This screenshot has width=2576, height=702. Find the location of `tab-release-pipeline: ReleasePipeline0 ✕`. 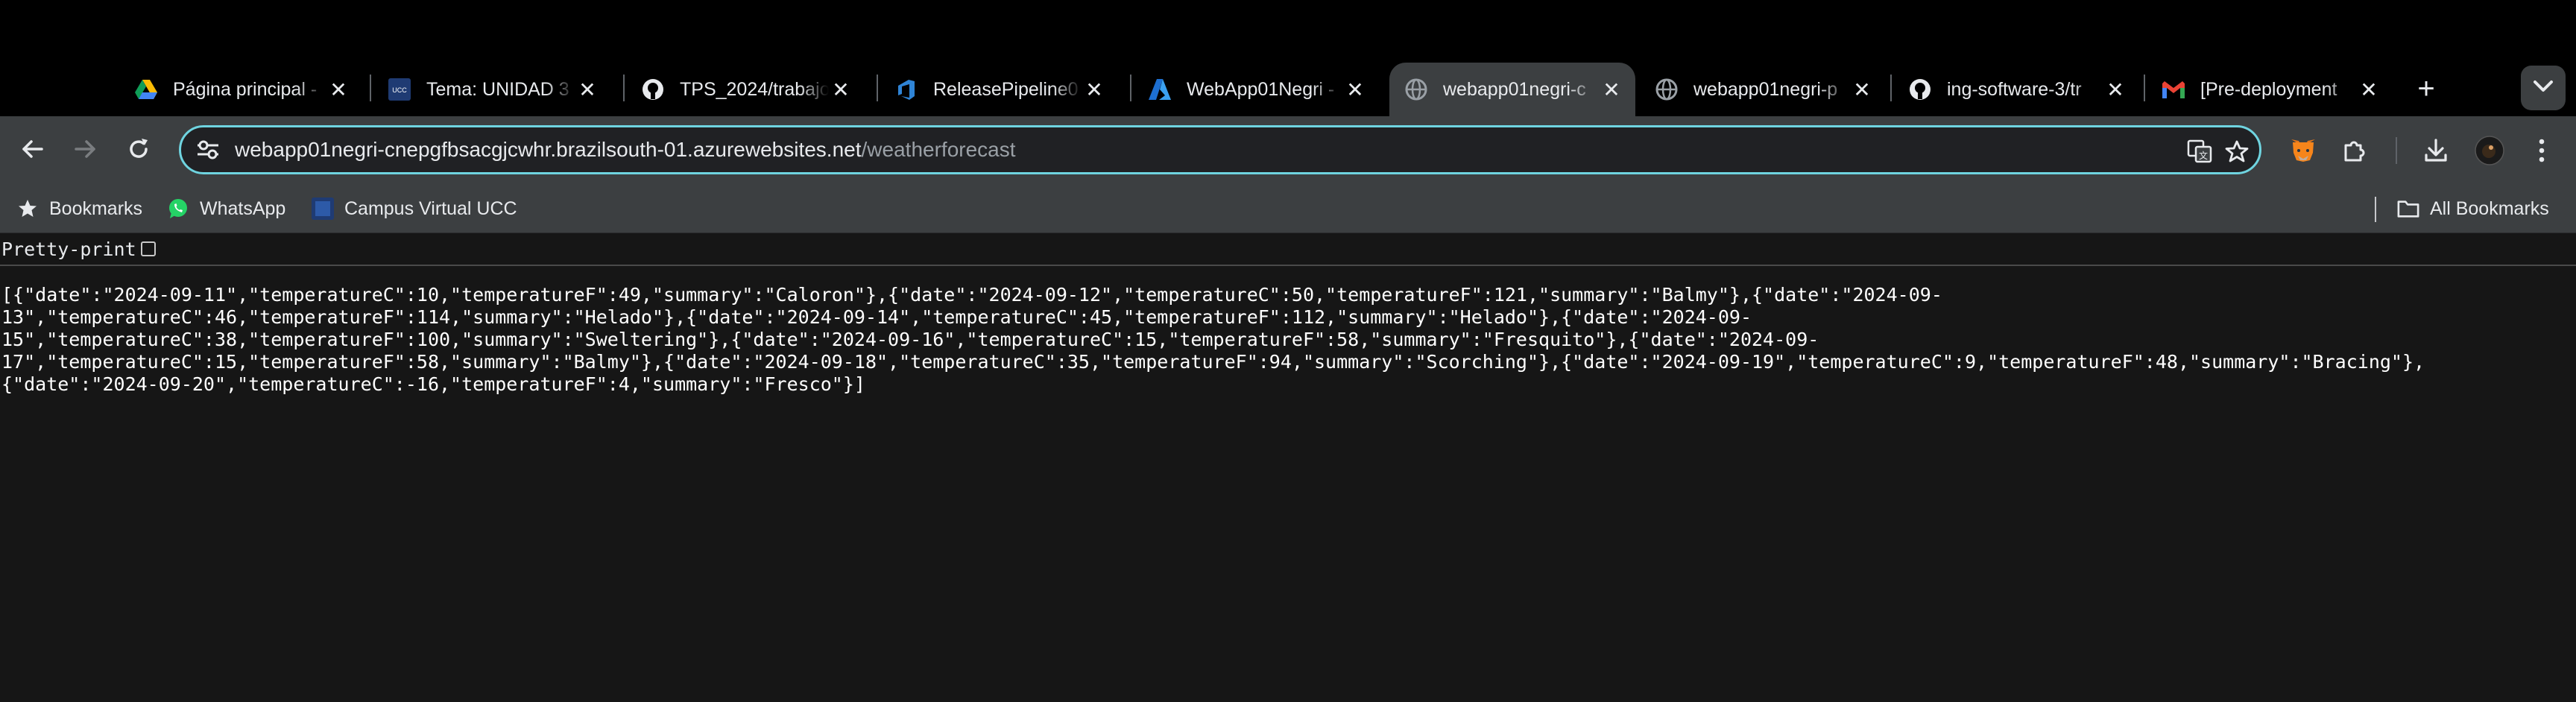

tab-release-pipeline: ReleasePipeline0 ✕ is located at coordinates (999, 89).